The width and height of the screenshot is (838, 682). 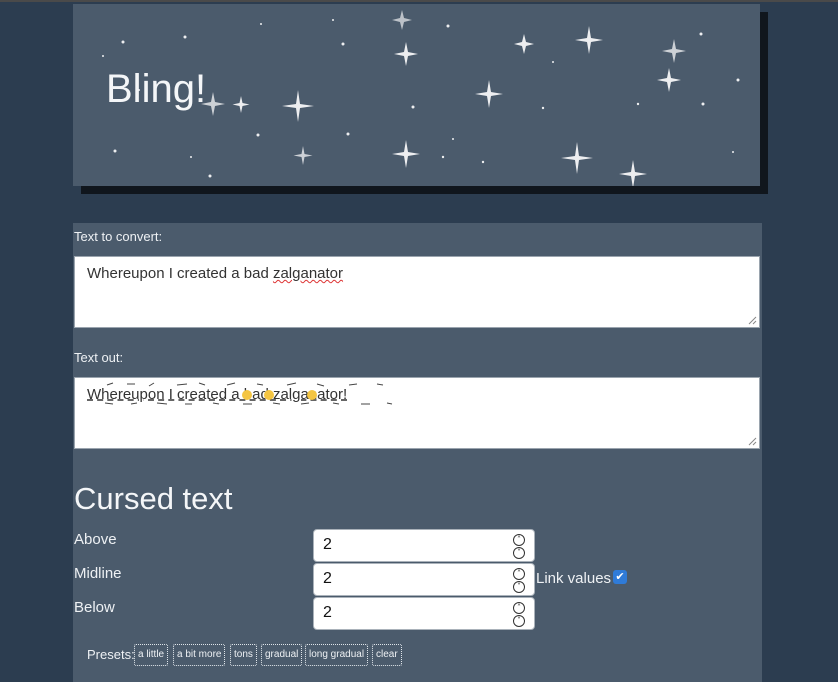 What do you see at coordinates (95, 539) in the screenshot?
I see `above-label: Above` at bounding box center [95, 539].